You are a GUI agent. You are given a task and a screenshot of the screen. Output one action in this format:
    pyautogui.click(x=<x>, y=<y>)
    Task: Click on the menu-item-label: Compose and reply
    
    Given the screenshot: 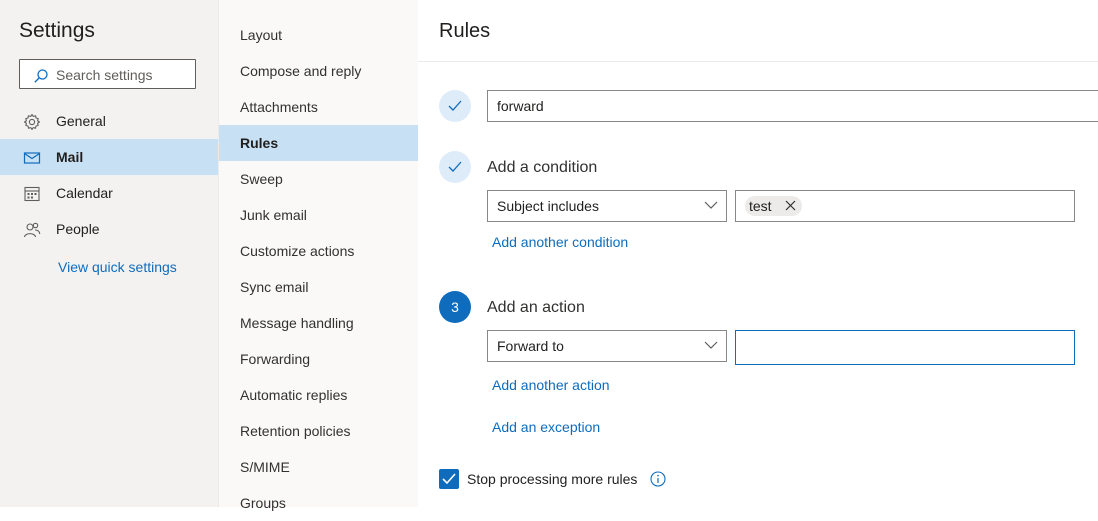 What is the action you would take?
    pyautogui.click(x=301, y=71)
    